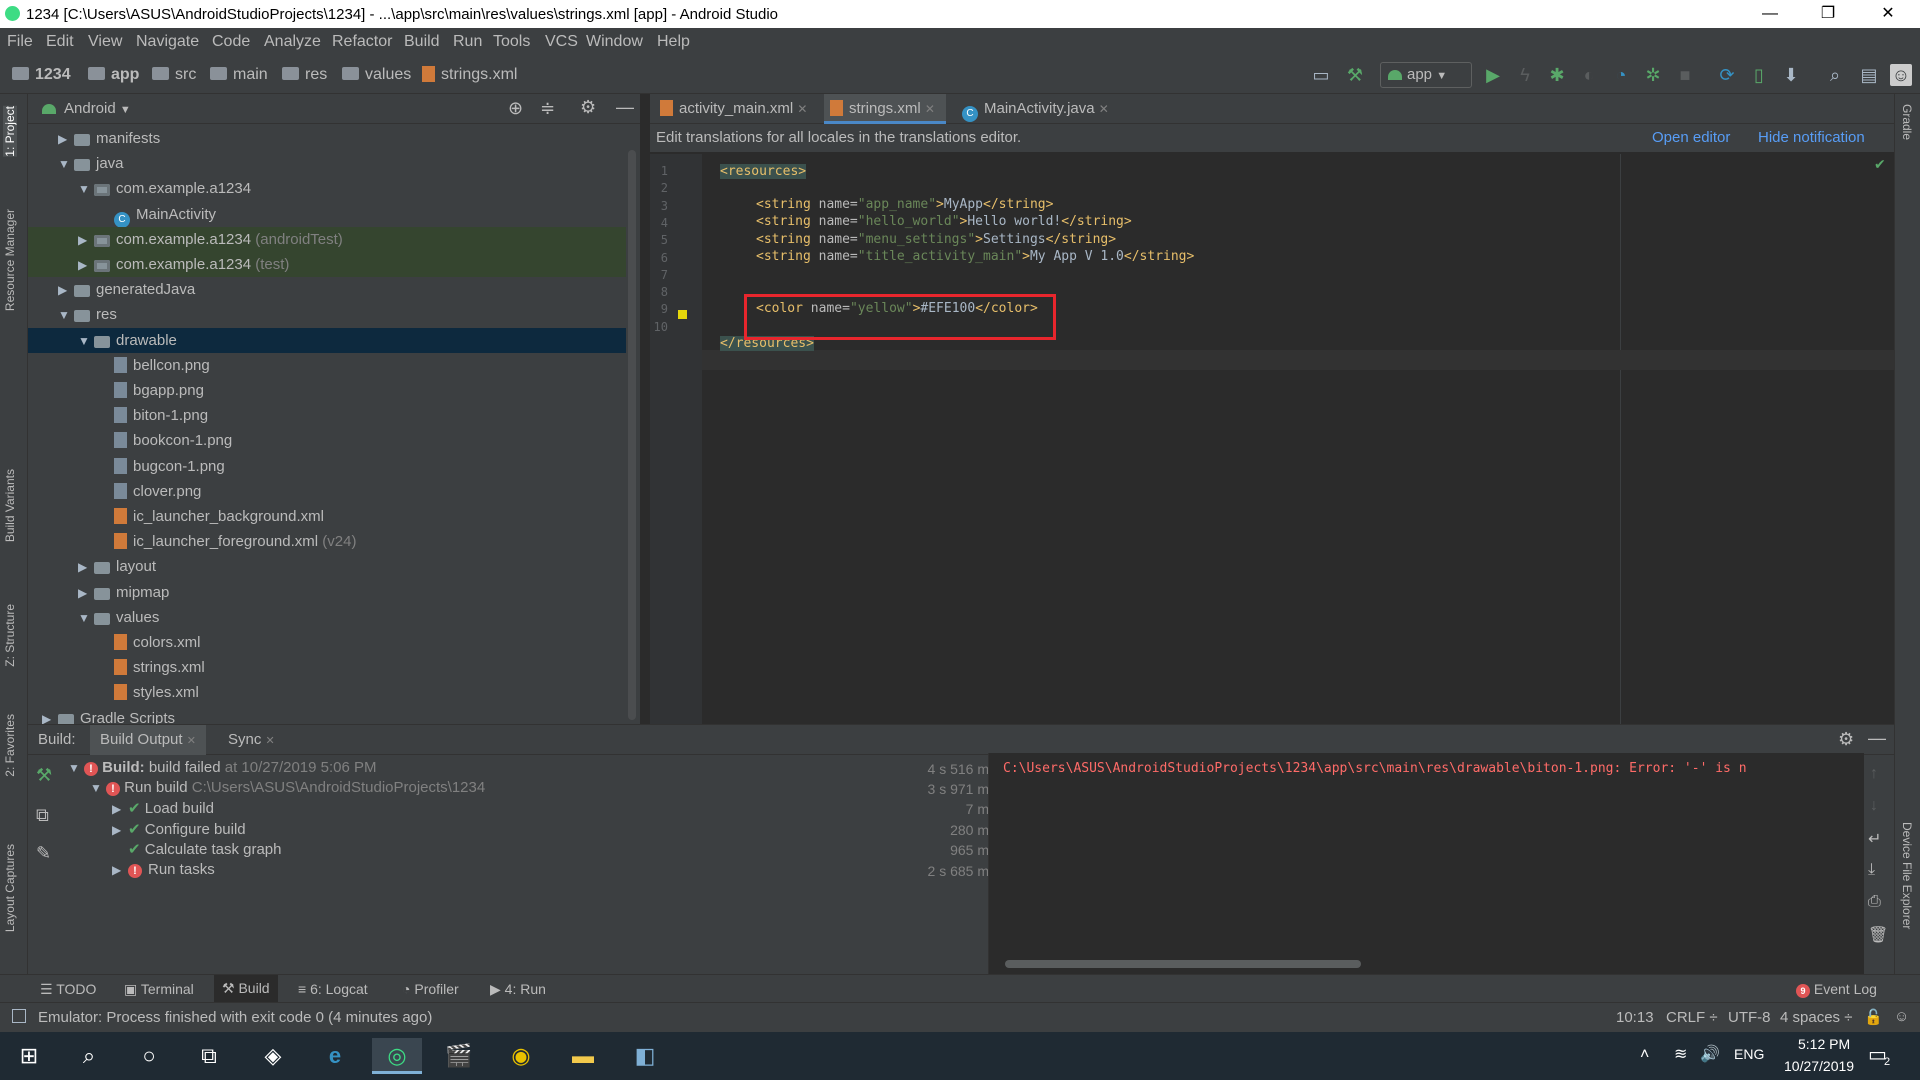 The height and width of the screenshot is (1080, 1920). Describe the element at coordinates (1653, 75) in the screenshot. I see `attach-debugger-icon: ✲` at that location.